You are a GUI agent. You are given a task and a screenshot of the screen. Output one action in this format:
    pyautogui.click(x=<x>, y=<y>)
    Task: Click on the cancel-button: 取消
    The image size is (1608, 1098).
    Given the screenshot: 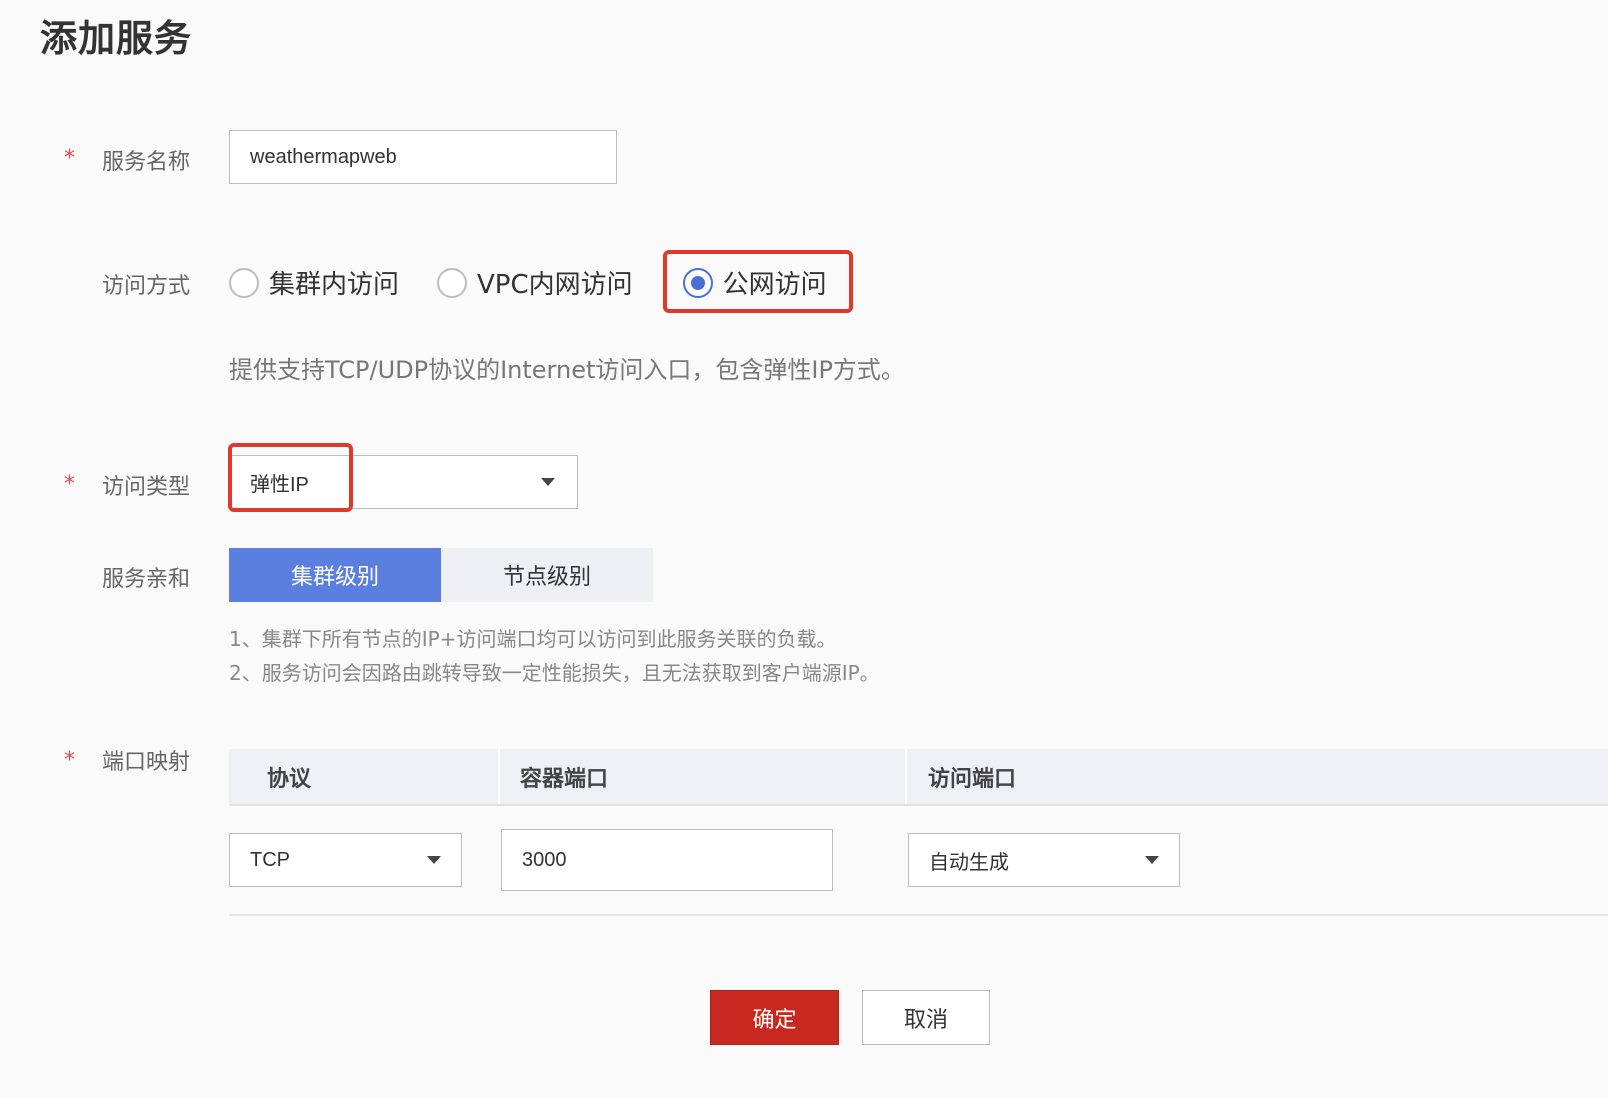 What is the action you would take?
    pyautogui.click(x=926, y=1017)
    